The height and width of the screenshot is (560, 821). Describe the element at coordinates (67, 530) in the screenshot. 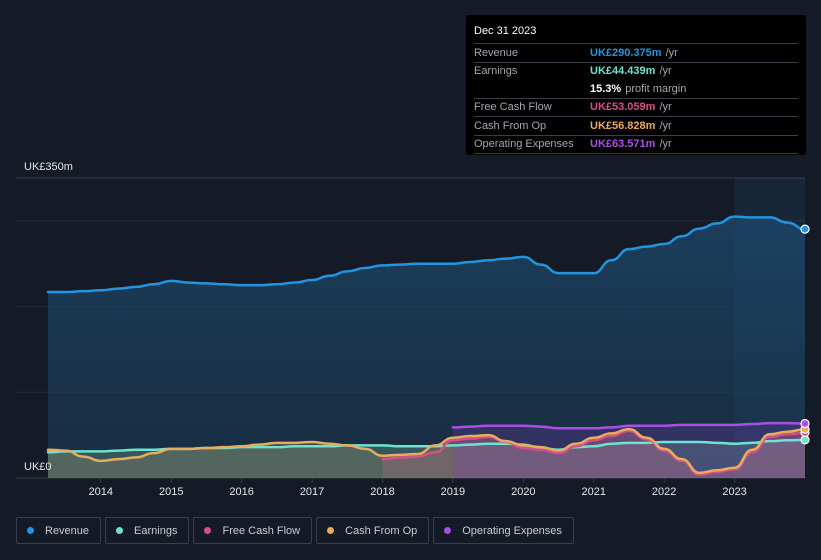

I see `legend-label: Revenue` at that location.